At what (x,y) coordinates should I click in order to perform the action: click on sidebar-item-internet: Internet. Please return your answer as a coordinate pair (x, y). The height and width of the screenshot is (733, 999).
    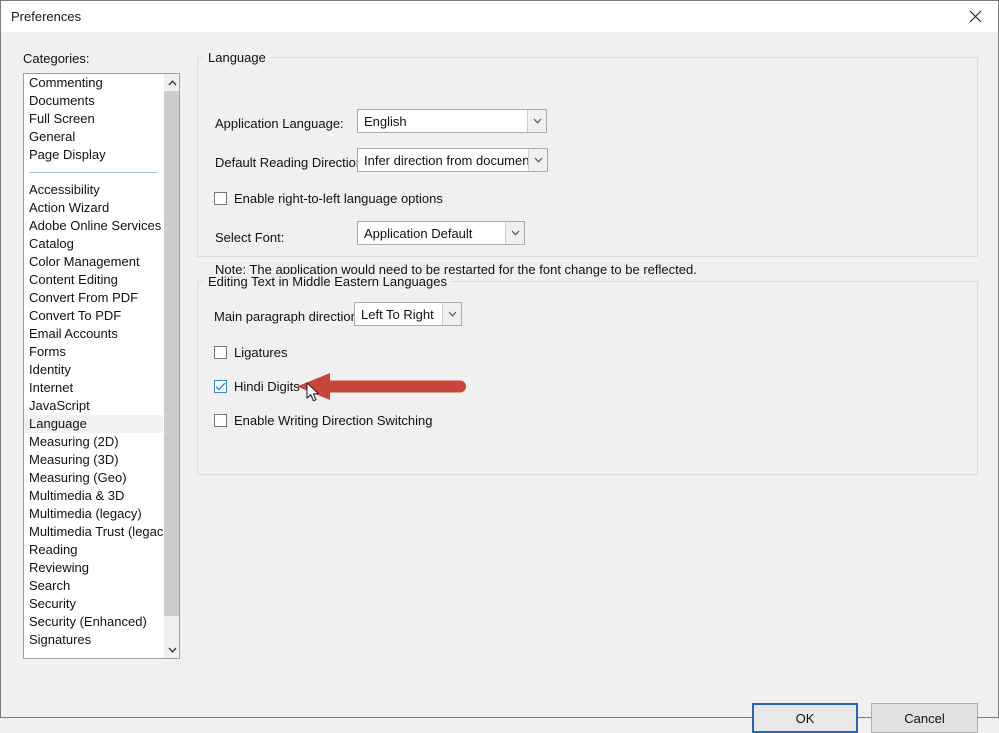
    Looking at the image, I should click on (93, 388).